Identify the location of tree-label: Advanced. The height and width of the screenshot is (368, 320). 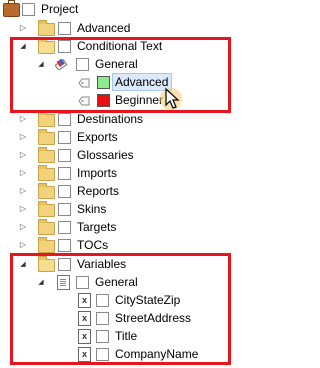
(104, 28).